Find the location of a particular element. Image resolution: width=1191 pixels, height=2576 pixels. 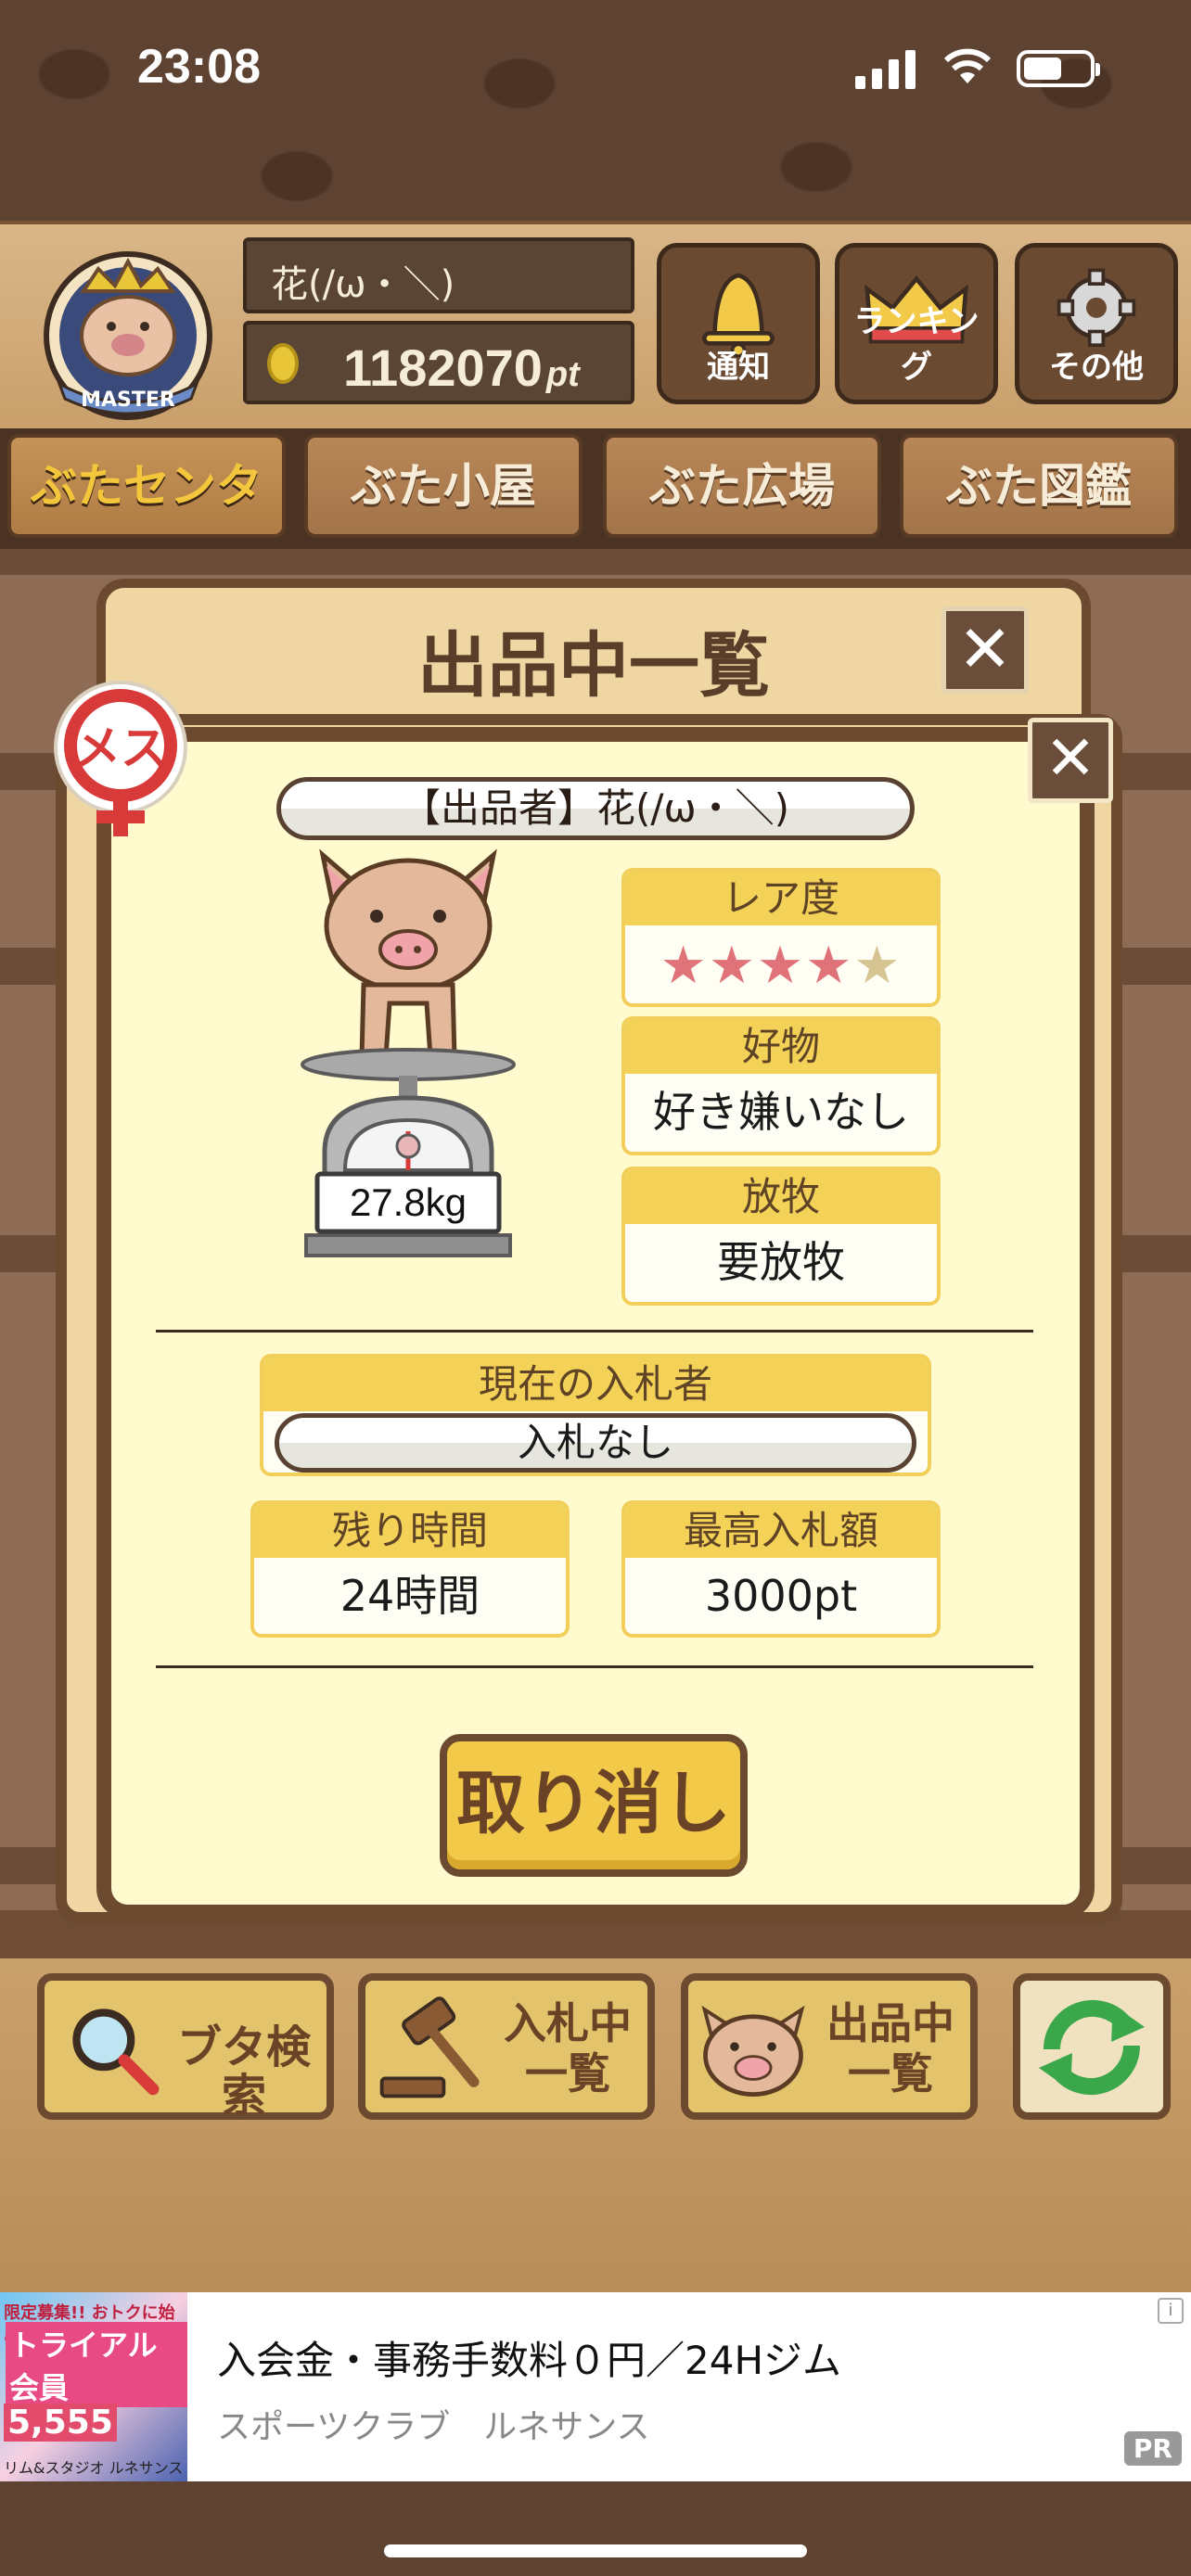

ranking-button: ランキング is located at coordinates (916, 323).